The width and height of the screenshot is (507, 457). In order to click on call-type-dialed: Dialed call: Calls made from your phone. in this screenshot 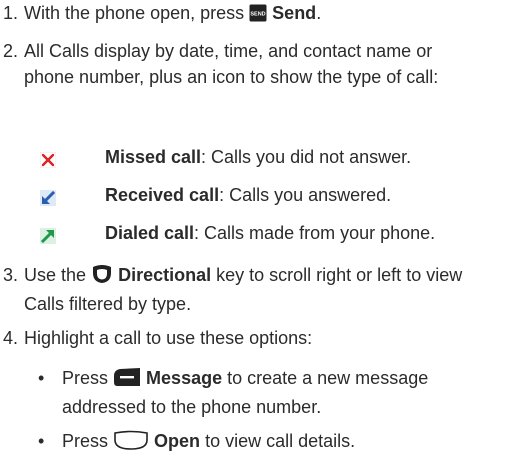, I will do `click(270, 233)`.